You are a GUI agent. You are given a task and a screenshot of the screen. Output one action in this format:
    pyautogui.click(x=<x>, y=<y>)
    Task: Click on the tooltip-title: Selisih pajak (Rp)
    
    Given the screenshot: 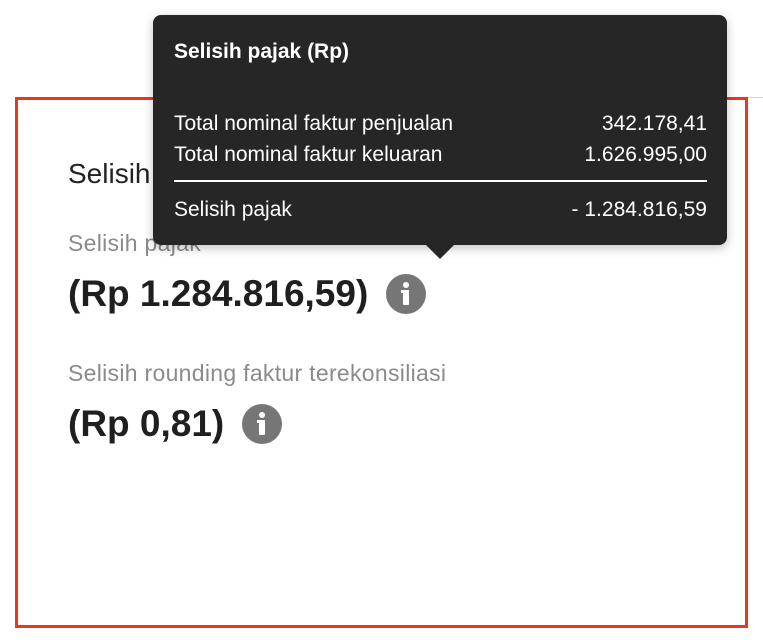 What is the action you would take?
    pyautogui.click(x=262, y=51)
    